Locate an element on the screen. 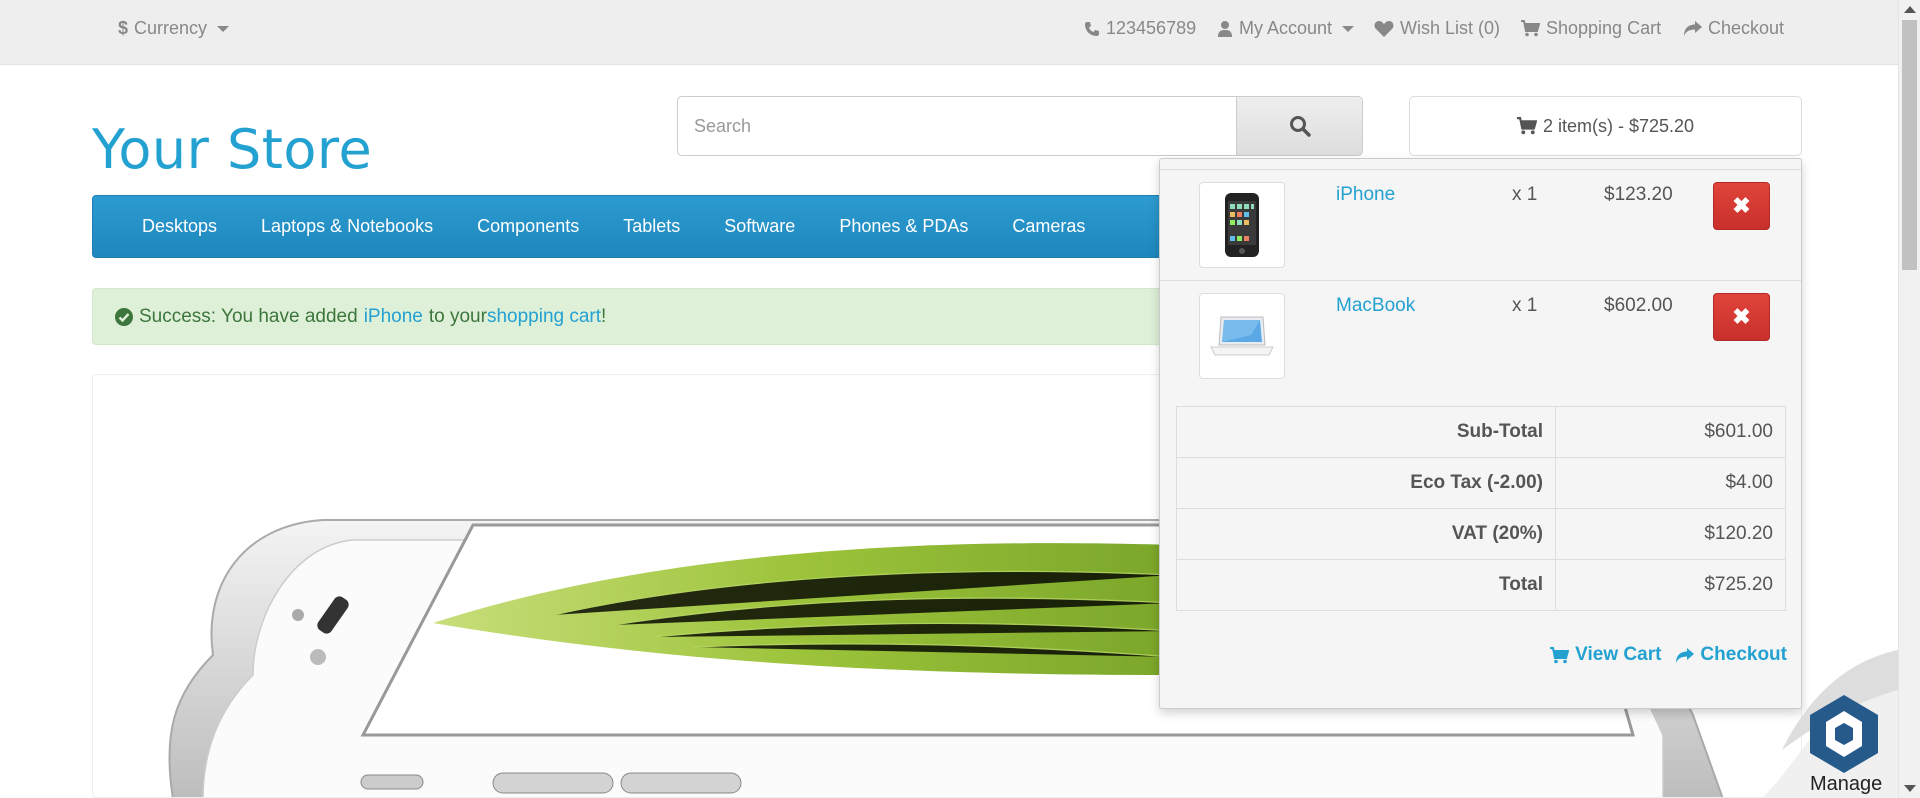 This screenshot has height=798, width=1920. macbook-thumbnail-image is located at coordinates (1242, 336).